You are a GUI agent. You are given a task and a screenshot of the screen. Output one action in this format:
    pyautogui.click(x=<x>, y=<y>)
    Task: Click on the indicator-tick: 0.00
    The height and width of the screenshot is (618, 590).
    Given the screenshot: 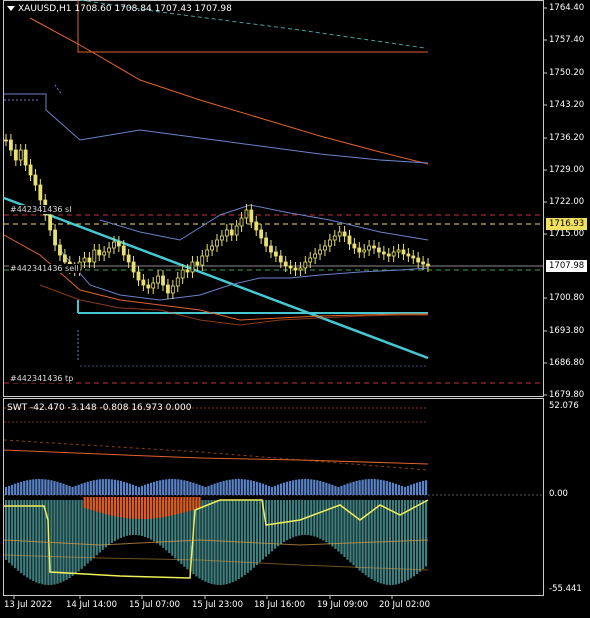 What is the action you would take?
    pyautogui.click(x=558, y=494)
    